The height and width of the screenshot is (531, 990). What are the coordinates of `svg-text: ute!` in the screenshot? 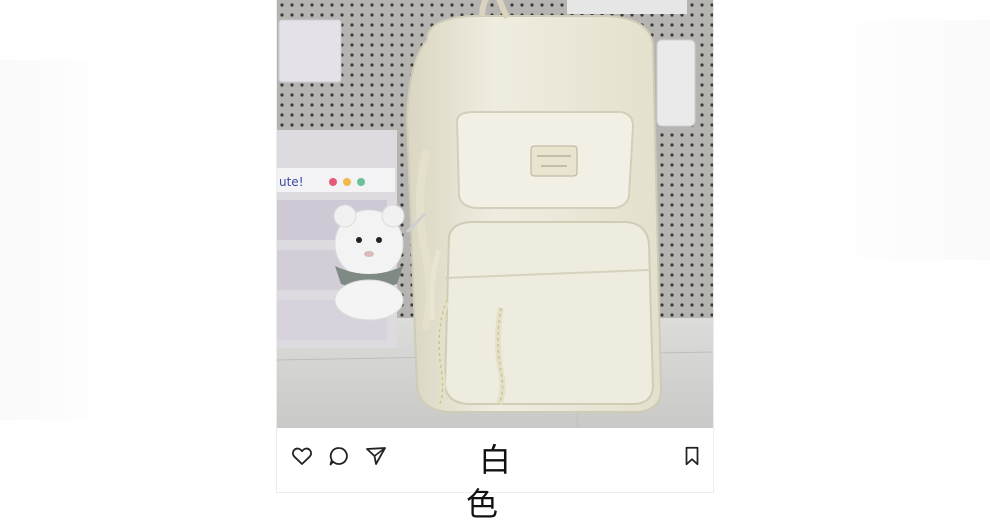 It's located at (291, 182).